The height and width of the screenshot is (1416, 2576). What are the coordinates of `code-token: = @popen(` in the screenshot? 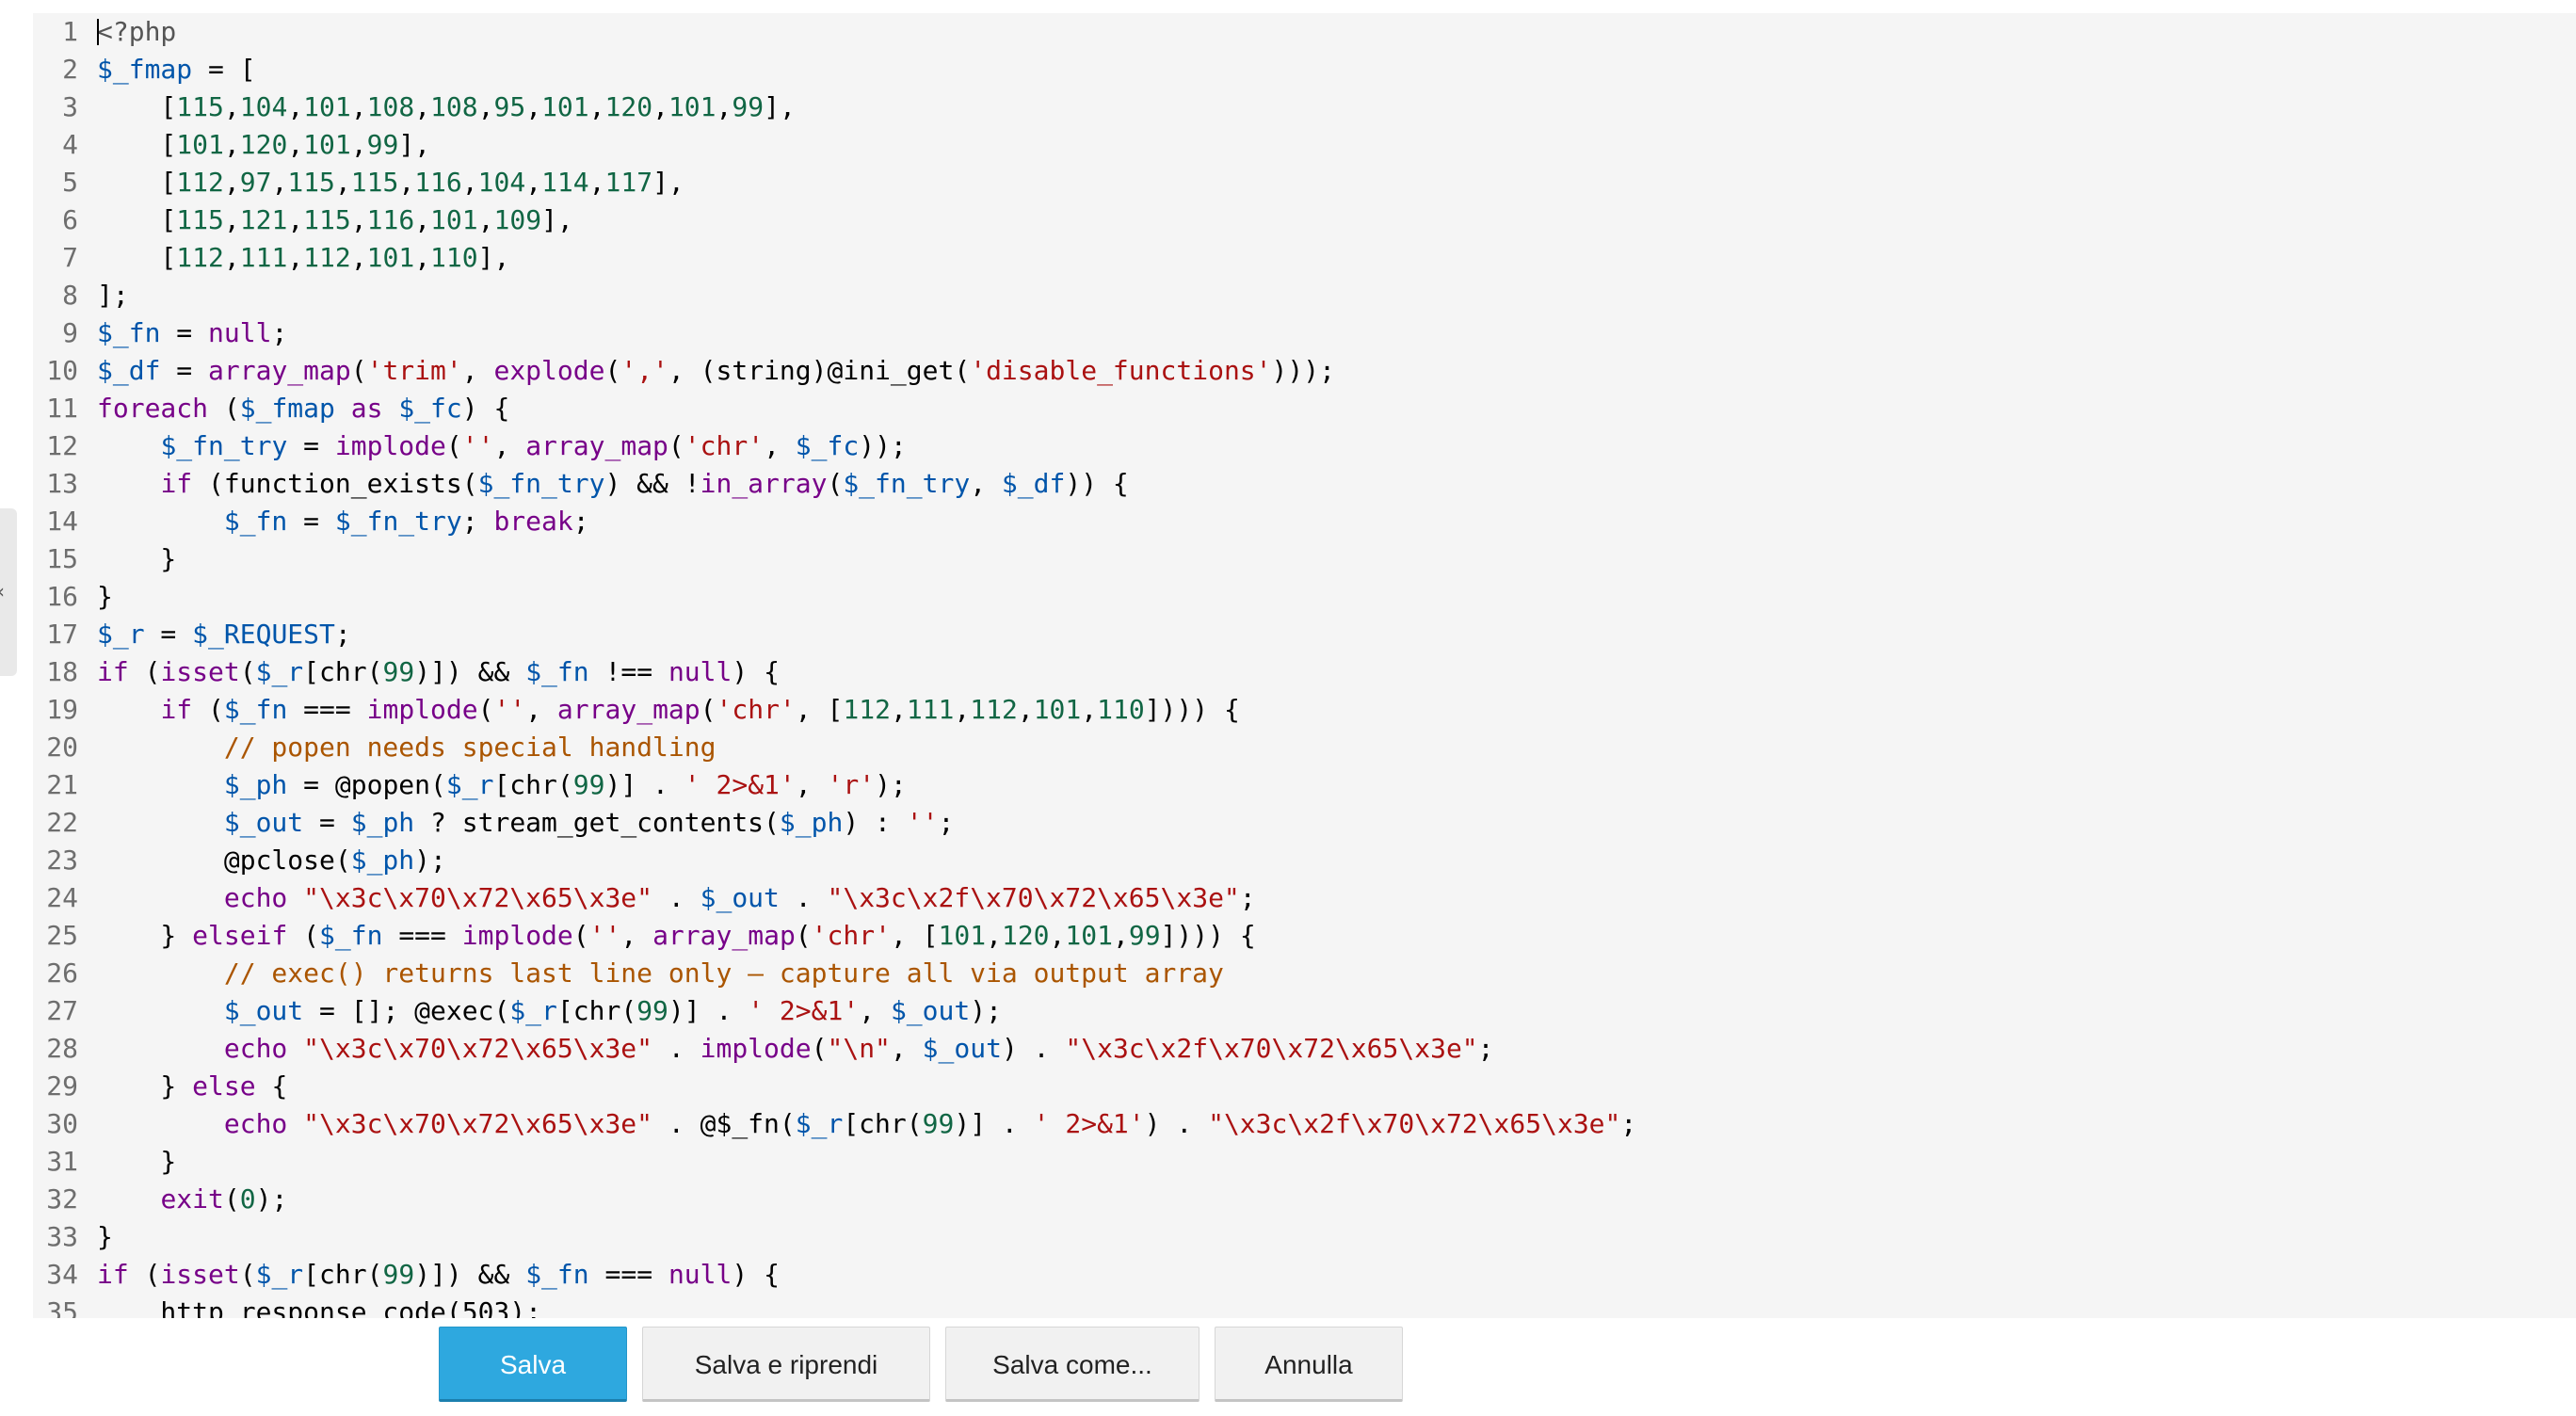 It's located at (366, 784).